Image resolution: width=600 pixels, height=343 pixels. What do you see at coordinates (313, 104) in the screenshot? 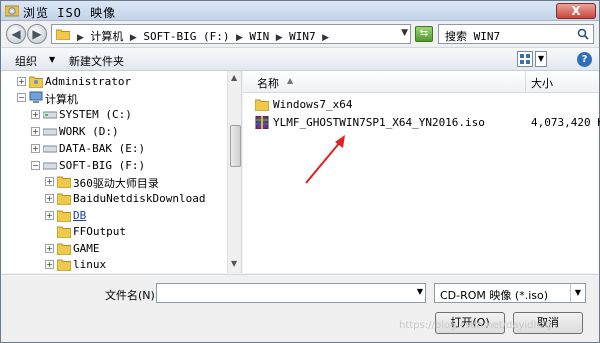
I see `file-name: Windows7_x64` at bounding box center [313, 104].